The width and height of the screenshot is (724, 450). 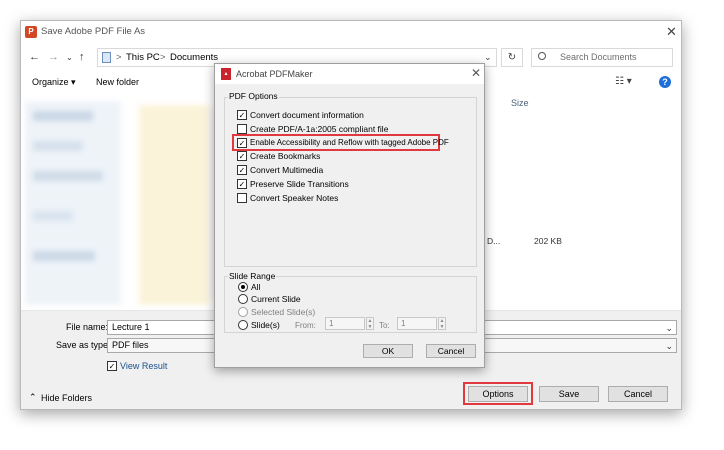 I want to click on convert-speaker-notes-checkbox, so click(x=242, y=198).